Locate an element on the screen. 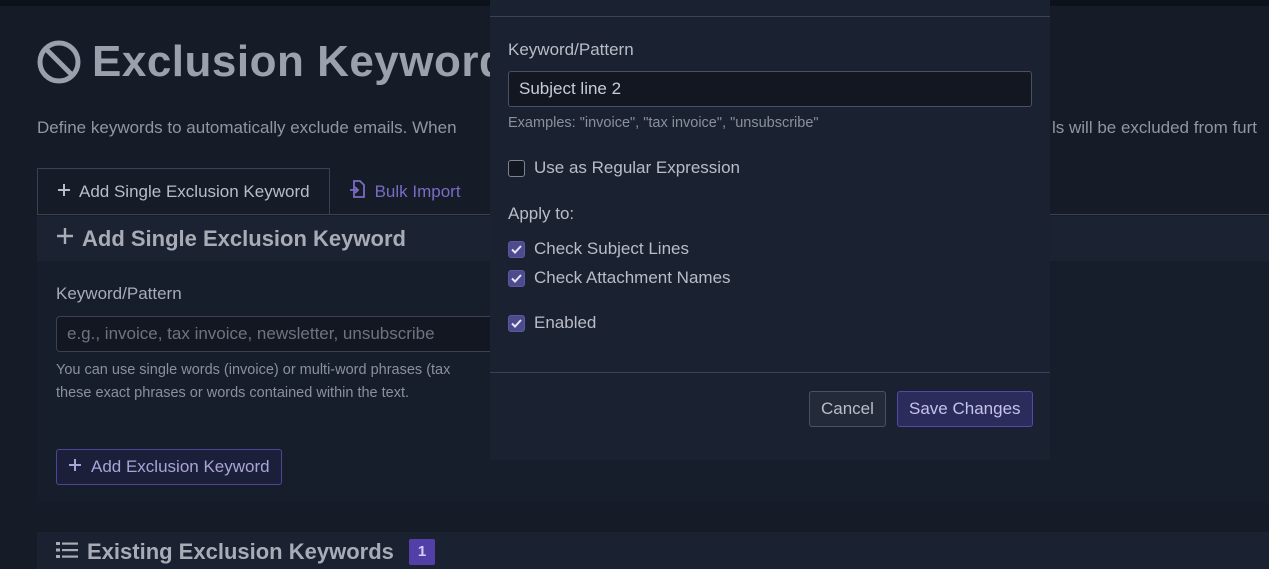  file-import-icon is located at coordinates (358, 191).